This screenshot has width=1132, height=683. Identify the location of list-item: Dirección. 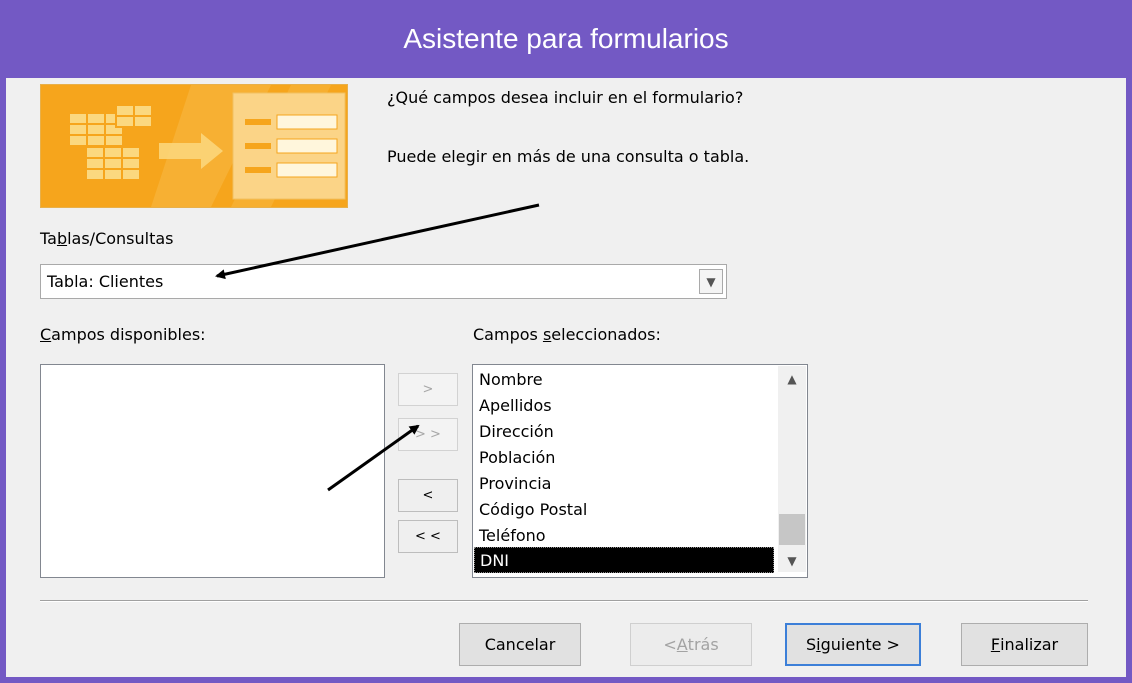
(516, 432).